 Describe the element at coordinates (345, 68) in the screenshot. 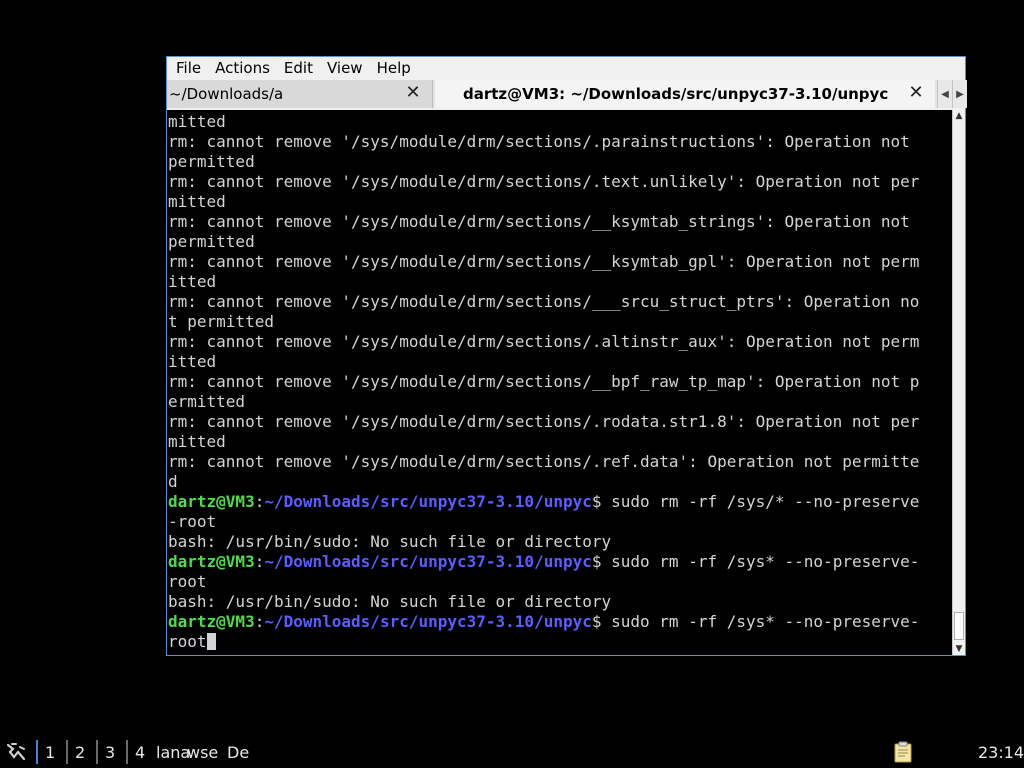

I see `menu-view: View` at that location.